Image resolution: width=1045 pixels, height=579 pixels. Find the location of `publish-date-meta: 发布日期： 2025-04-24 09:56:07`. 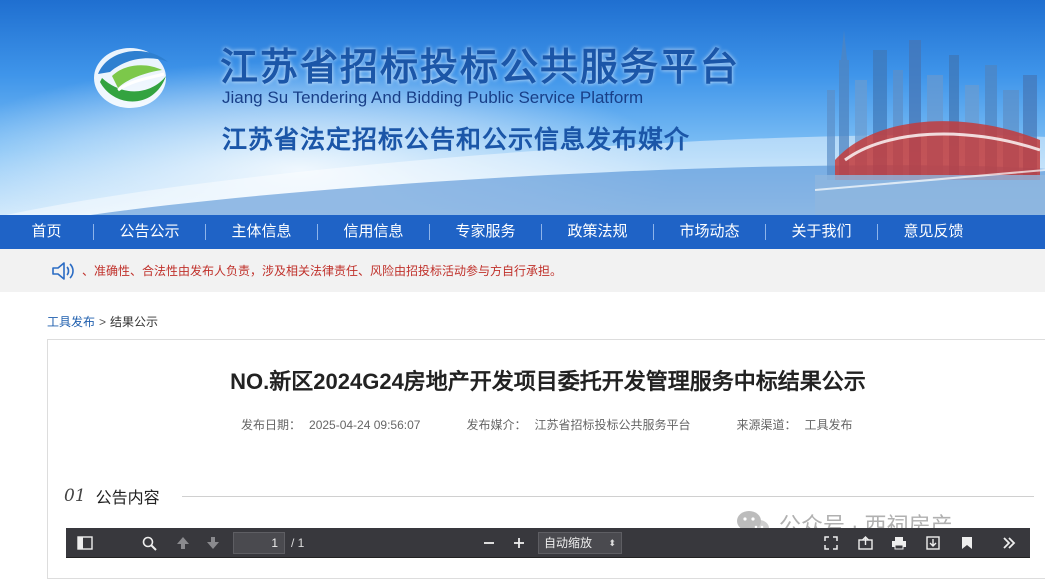

publish-date-meta: 发布日期： 2025-04-24 09:56:07 is located at coordinates (330, 424).